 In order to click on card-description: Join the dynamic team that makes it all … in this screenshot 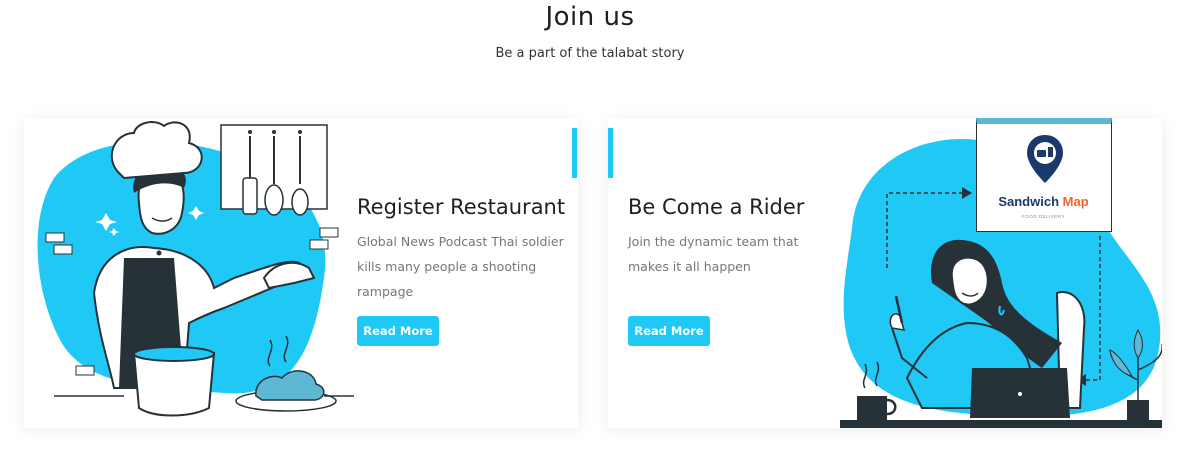, I will do `click(713, 254)`.